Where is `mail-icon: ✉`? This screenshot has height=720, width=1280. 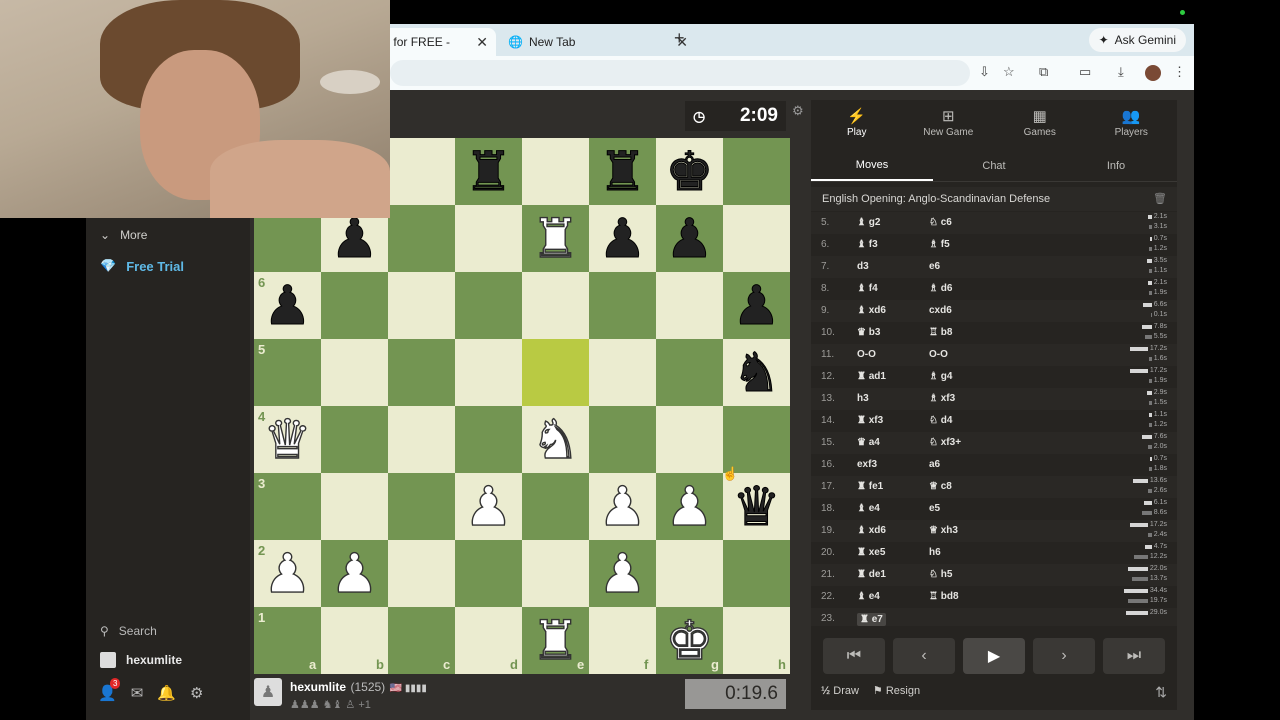
mail-icon: ✉ is located at coordinates (137, 693).